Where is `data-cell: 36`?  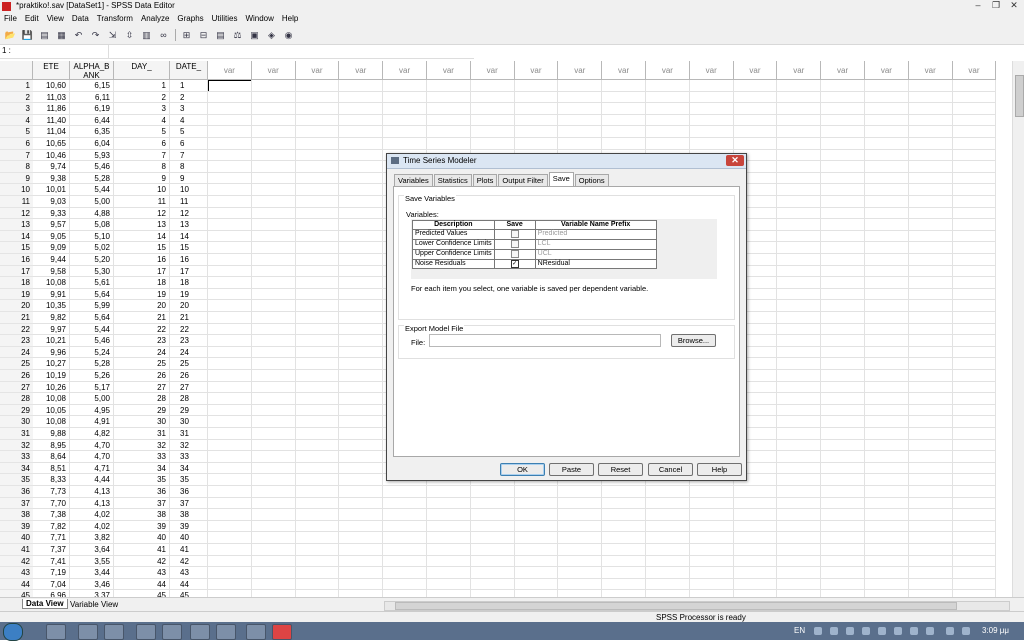 data-cell: 36 is located at coordinates (189, 492).